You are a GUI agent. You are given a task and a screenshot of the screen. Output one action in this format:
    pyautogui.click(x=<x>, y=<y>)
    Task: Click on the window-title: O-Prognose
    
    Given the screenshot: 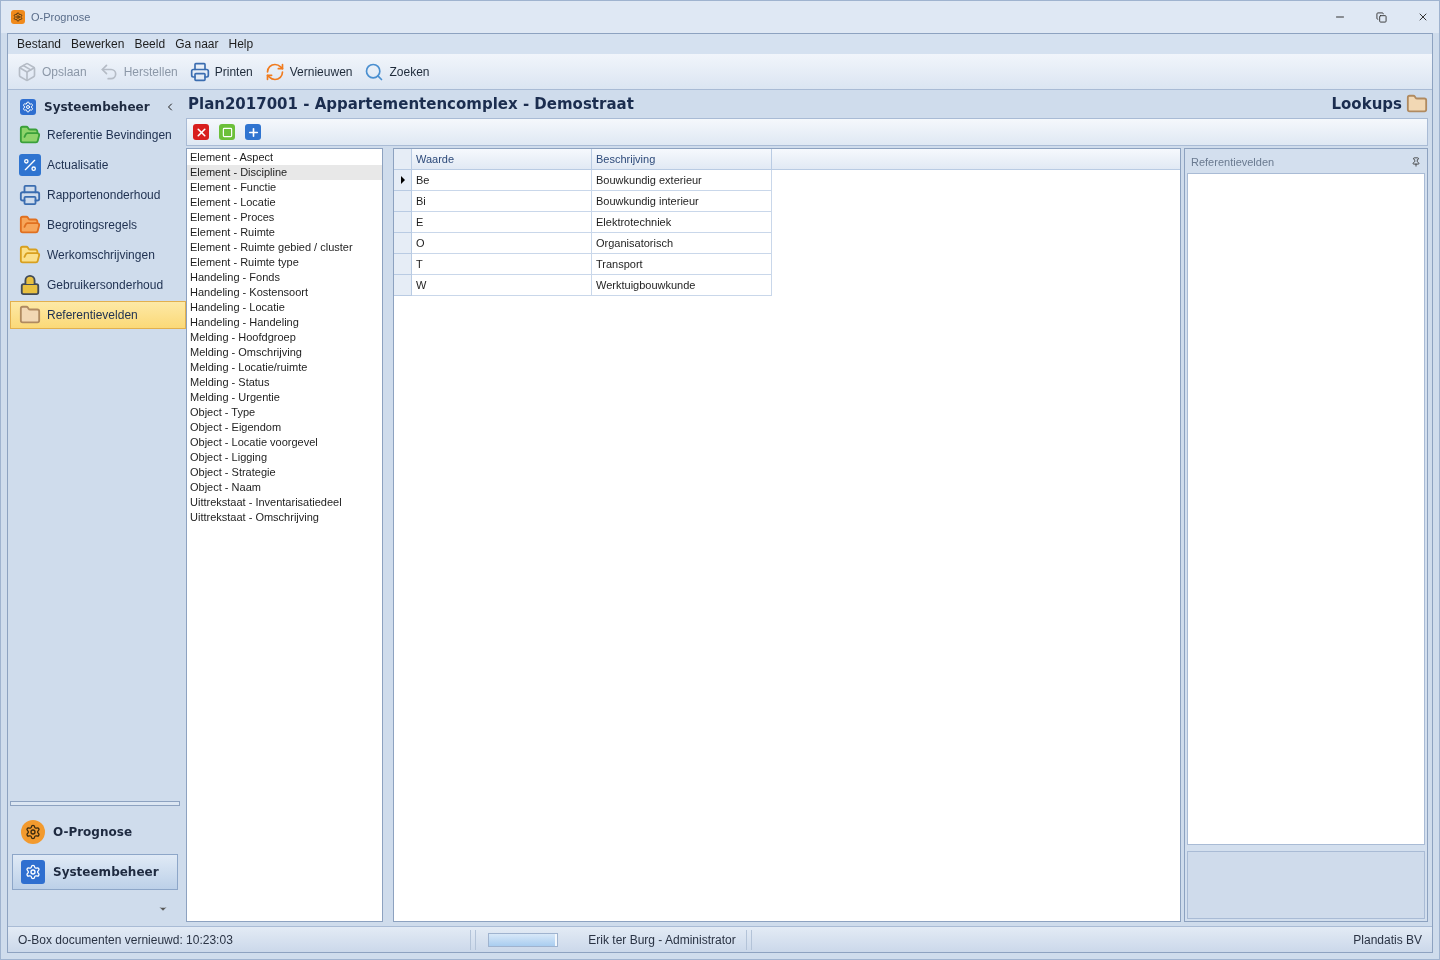 What is the action you would take?
    pyautogui.click(x=61, y=17)
    